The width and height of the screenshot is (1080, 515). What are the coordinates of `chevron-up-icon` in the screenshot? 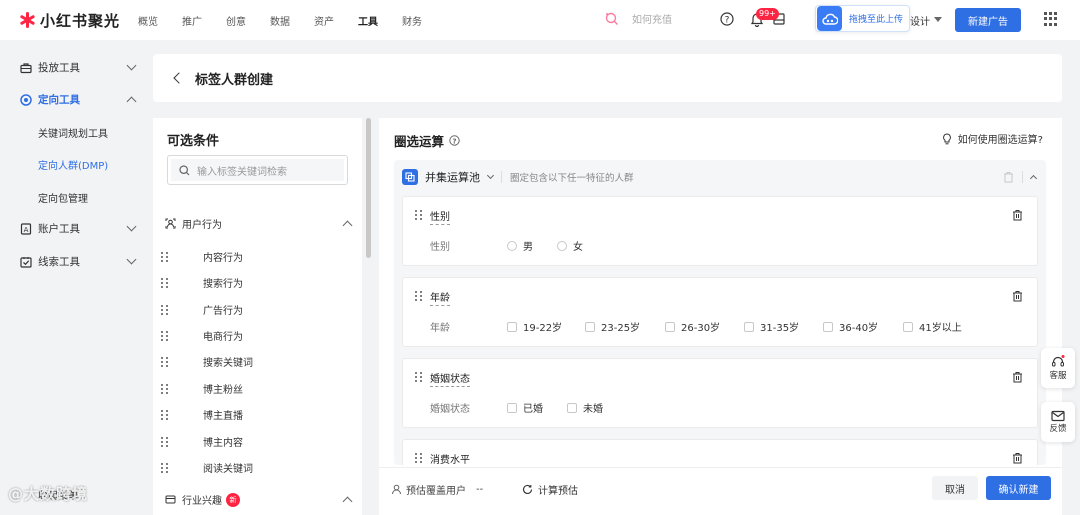 It's located at (1033, 178).